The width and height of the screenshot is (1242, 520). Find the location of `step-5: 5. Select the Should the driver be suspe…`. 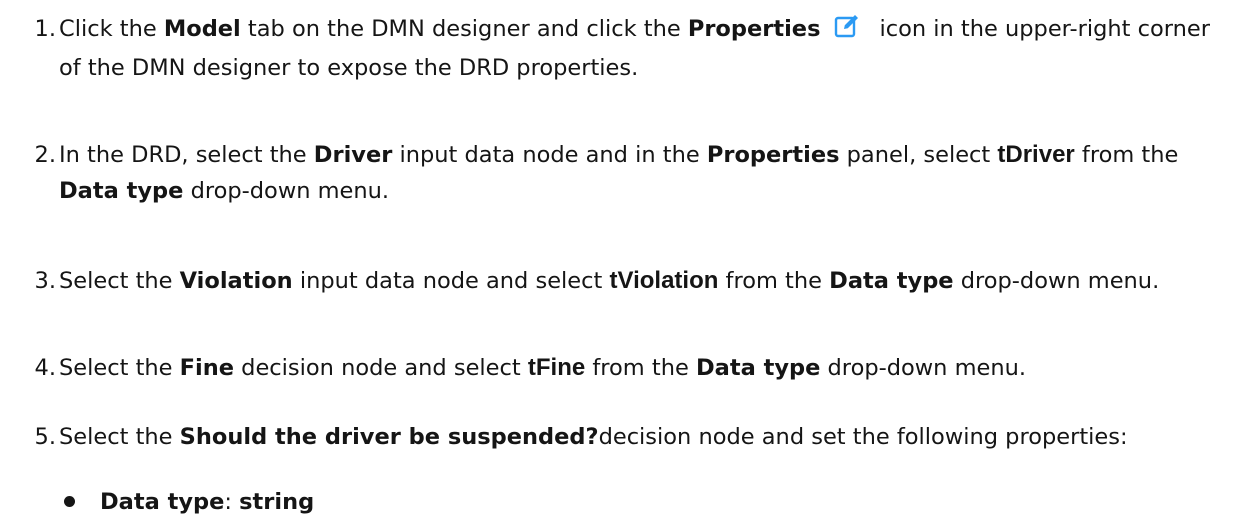

step-5: 5. Select the Should the driver be suspe… is located at coordinates (630, 437).